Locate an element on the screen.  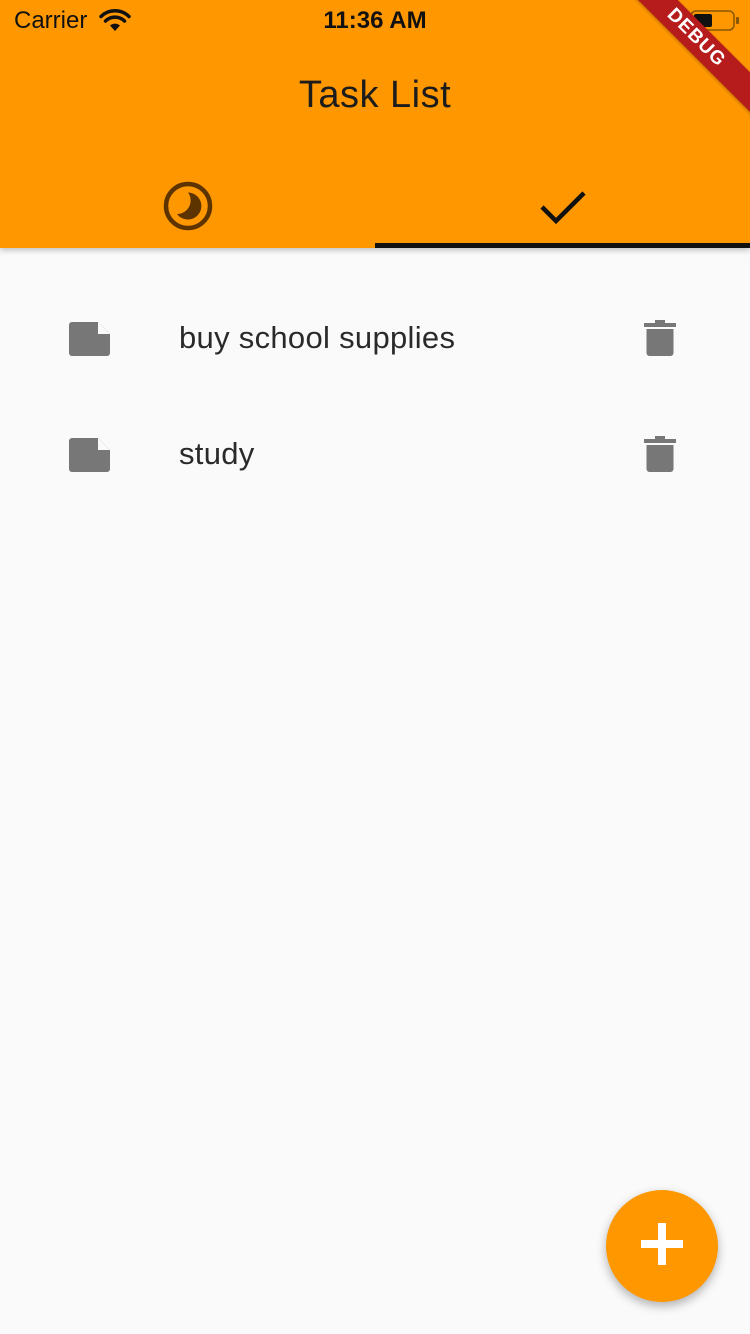
add-task-button is located at coordinates (662, 1246).